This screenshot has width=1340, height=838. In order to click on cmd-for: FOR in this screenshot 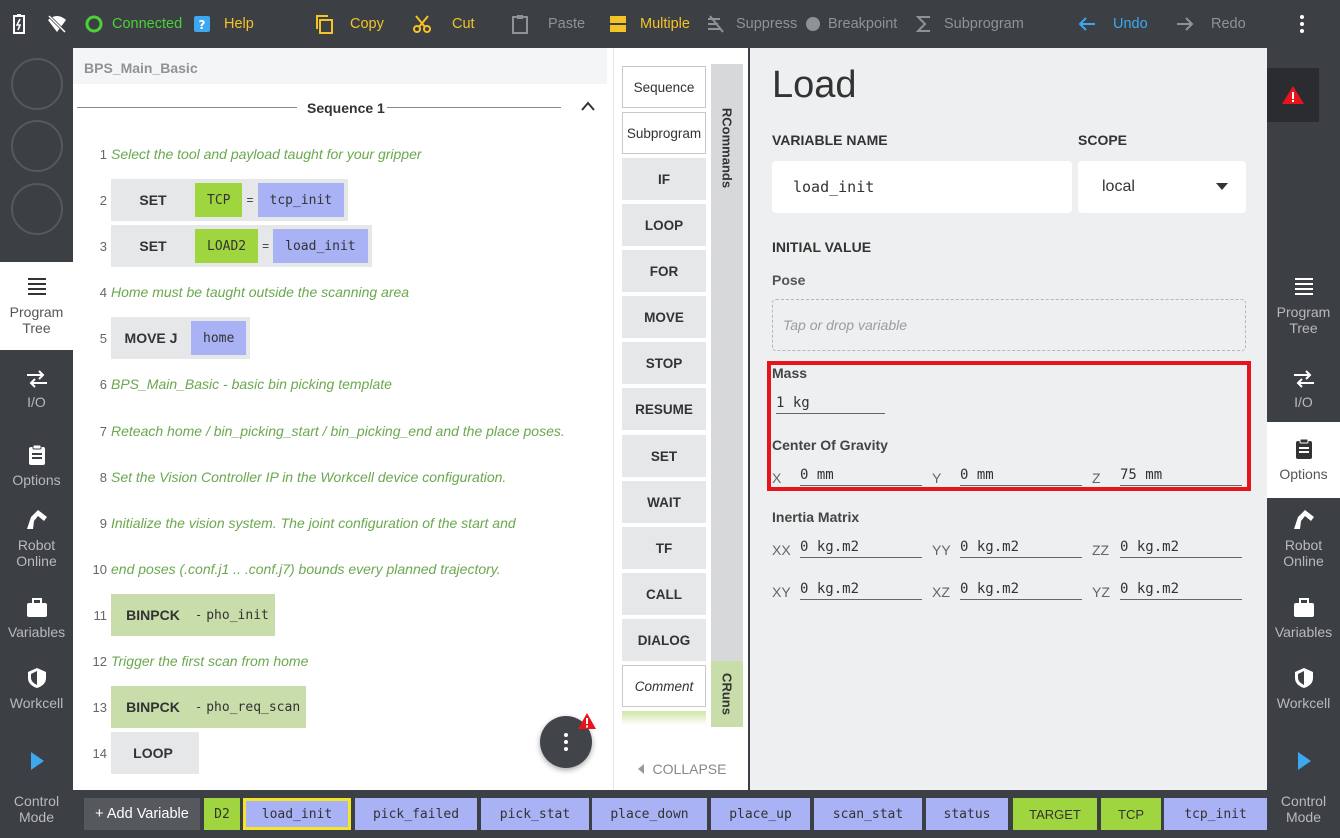, I will do `click(664, 271)`.